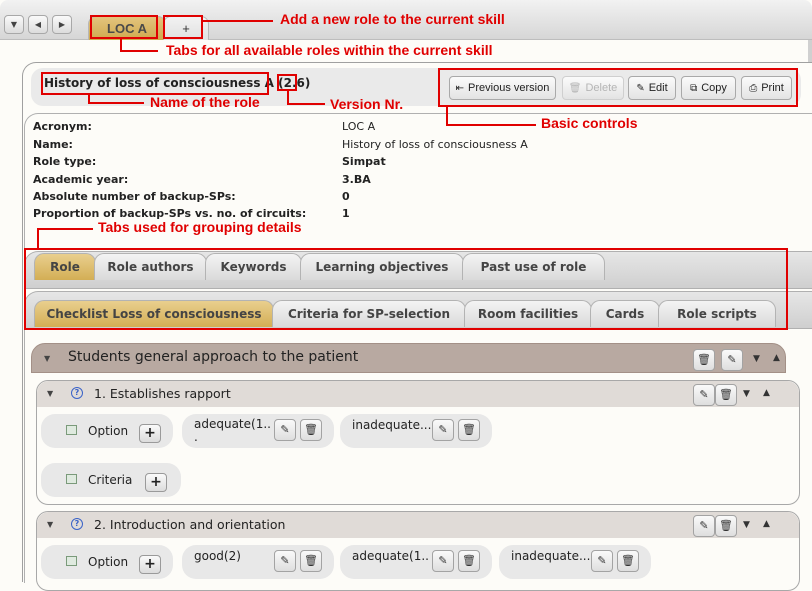 The image size is (812, 591). I want to click on question-title: 1. Establishes rapport, so click(162, 393).